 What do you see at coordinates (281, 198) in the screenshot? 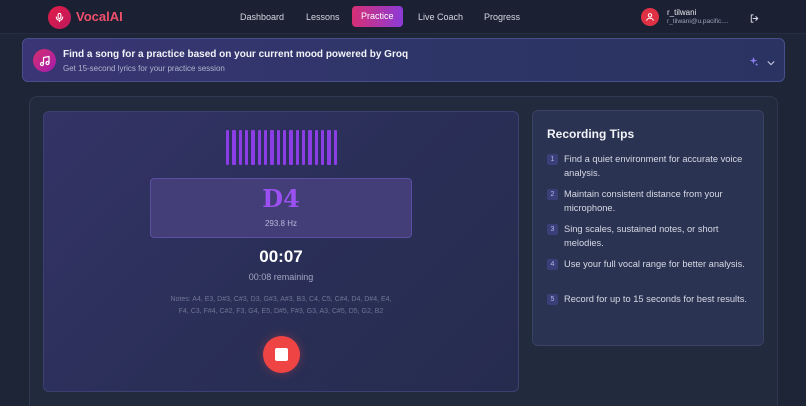
I see `detected-note: D4` at bounding box center [281, 198].